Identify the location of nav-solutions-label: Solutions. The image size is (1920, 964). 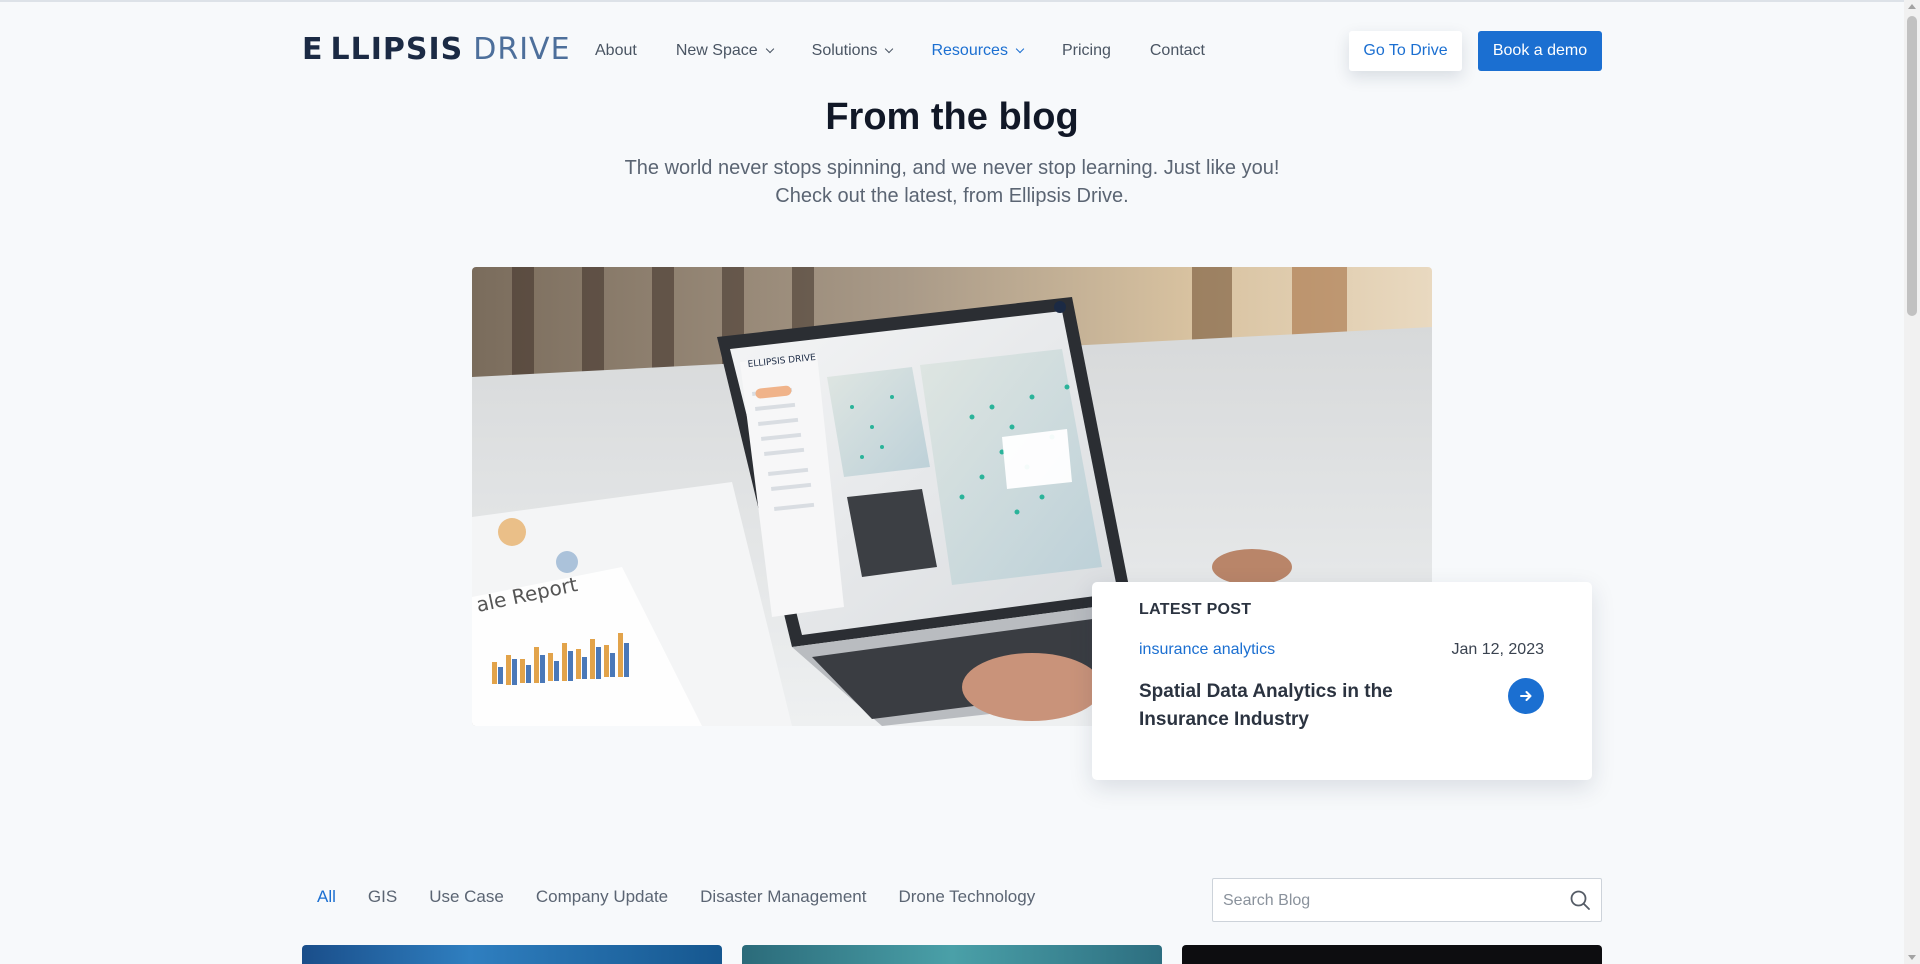
(844, 50).